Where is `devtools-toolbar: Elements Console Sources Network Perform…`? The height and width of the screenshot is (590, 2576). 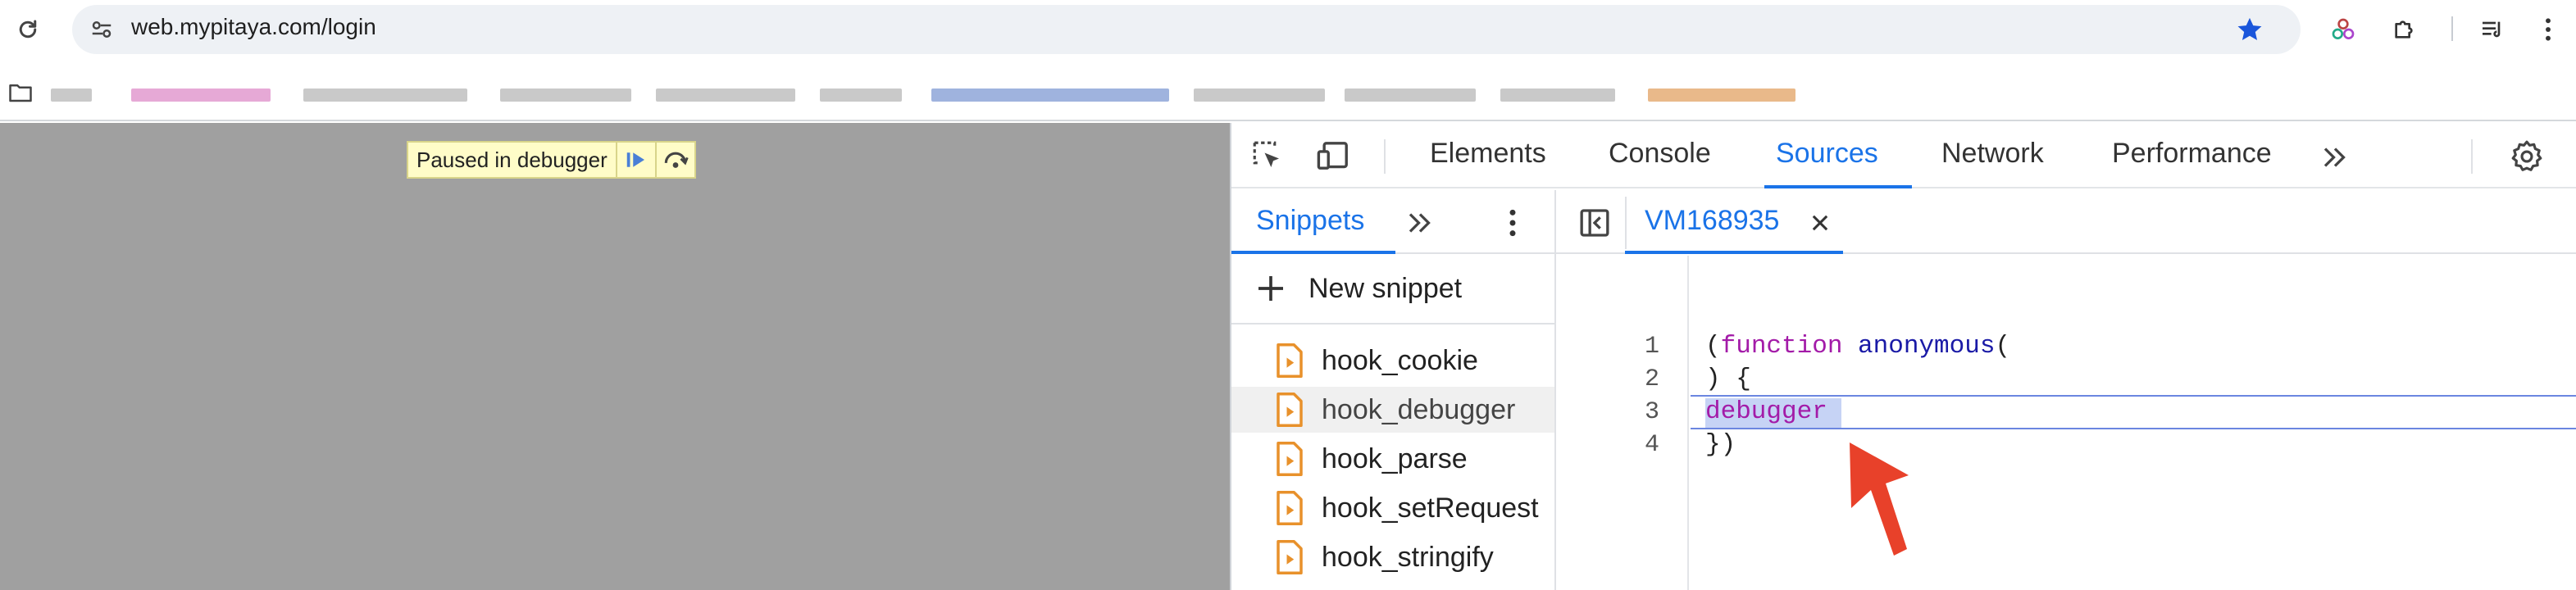
devtools-toolbar: Elements Console Sources Network Perform… is located at coordinates (1903, 155).